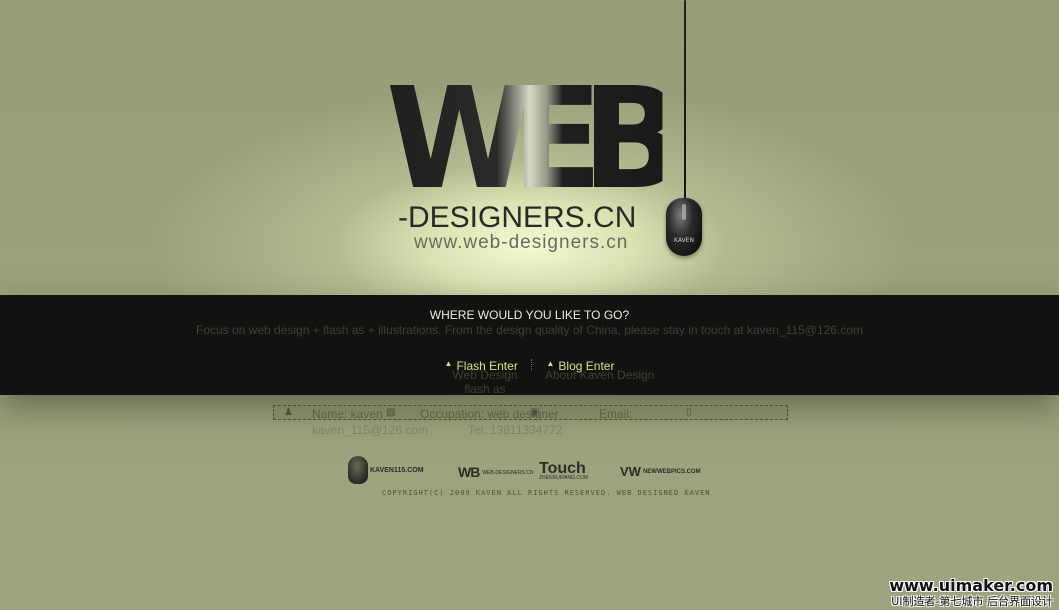  I want to click on flash-enter-label: Flash Enter, so click(487, 366).